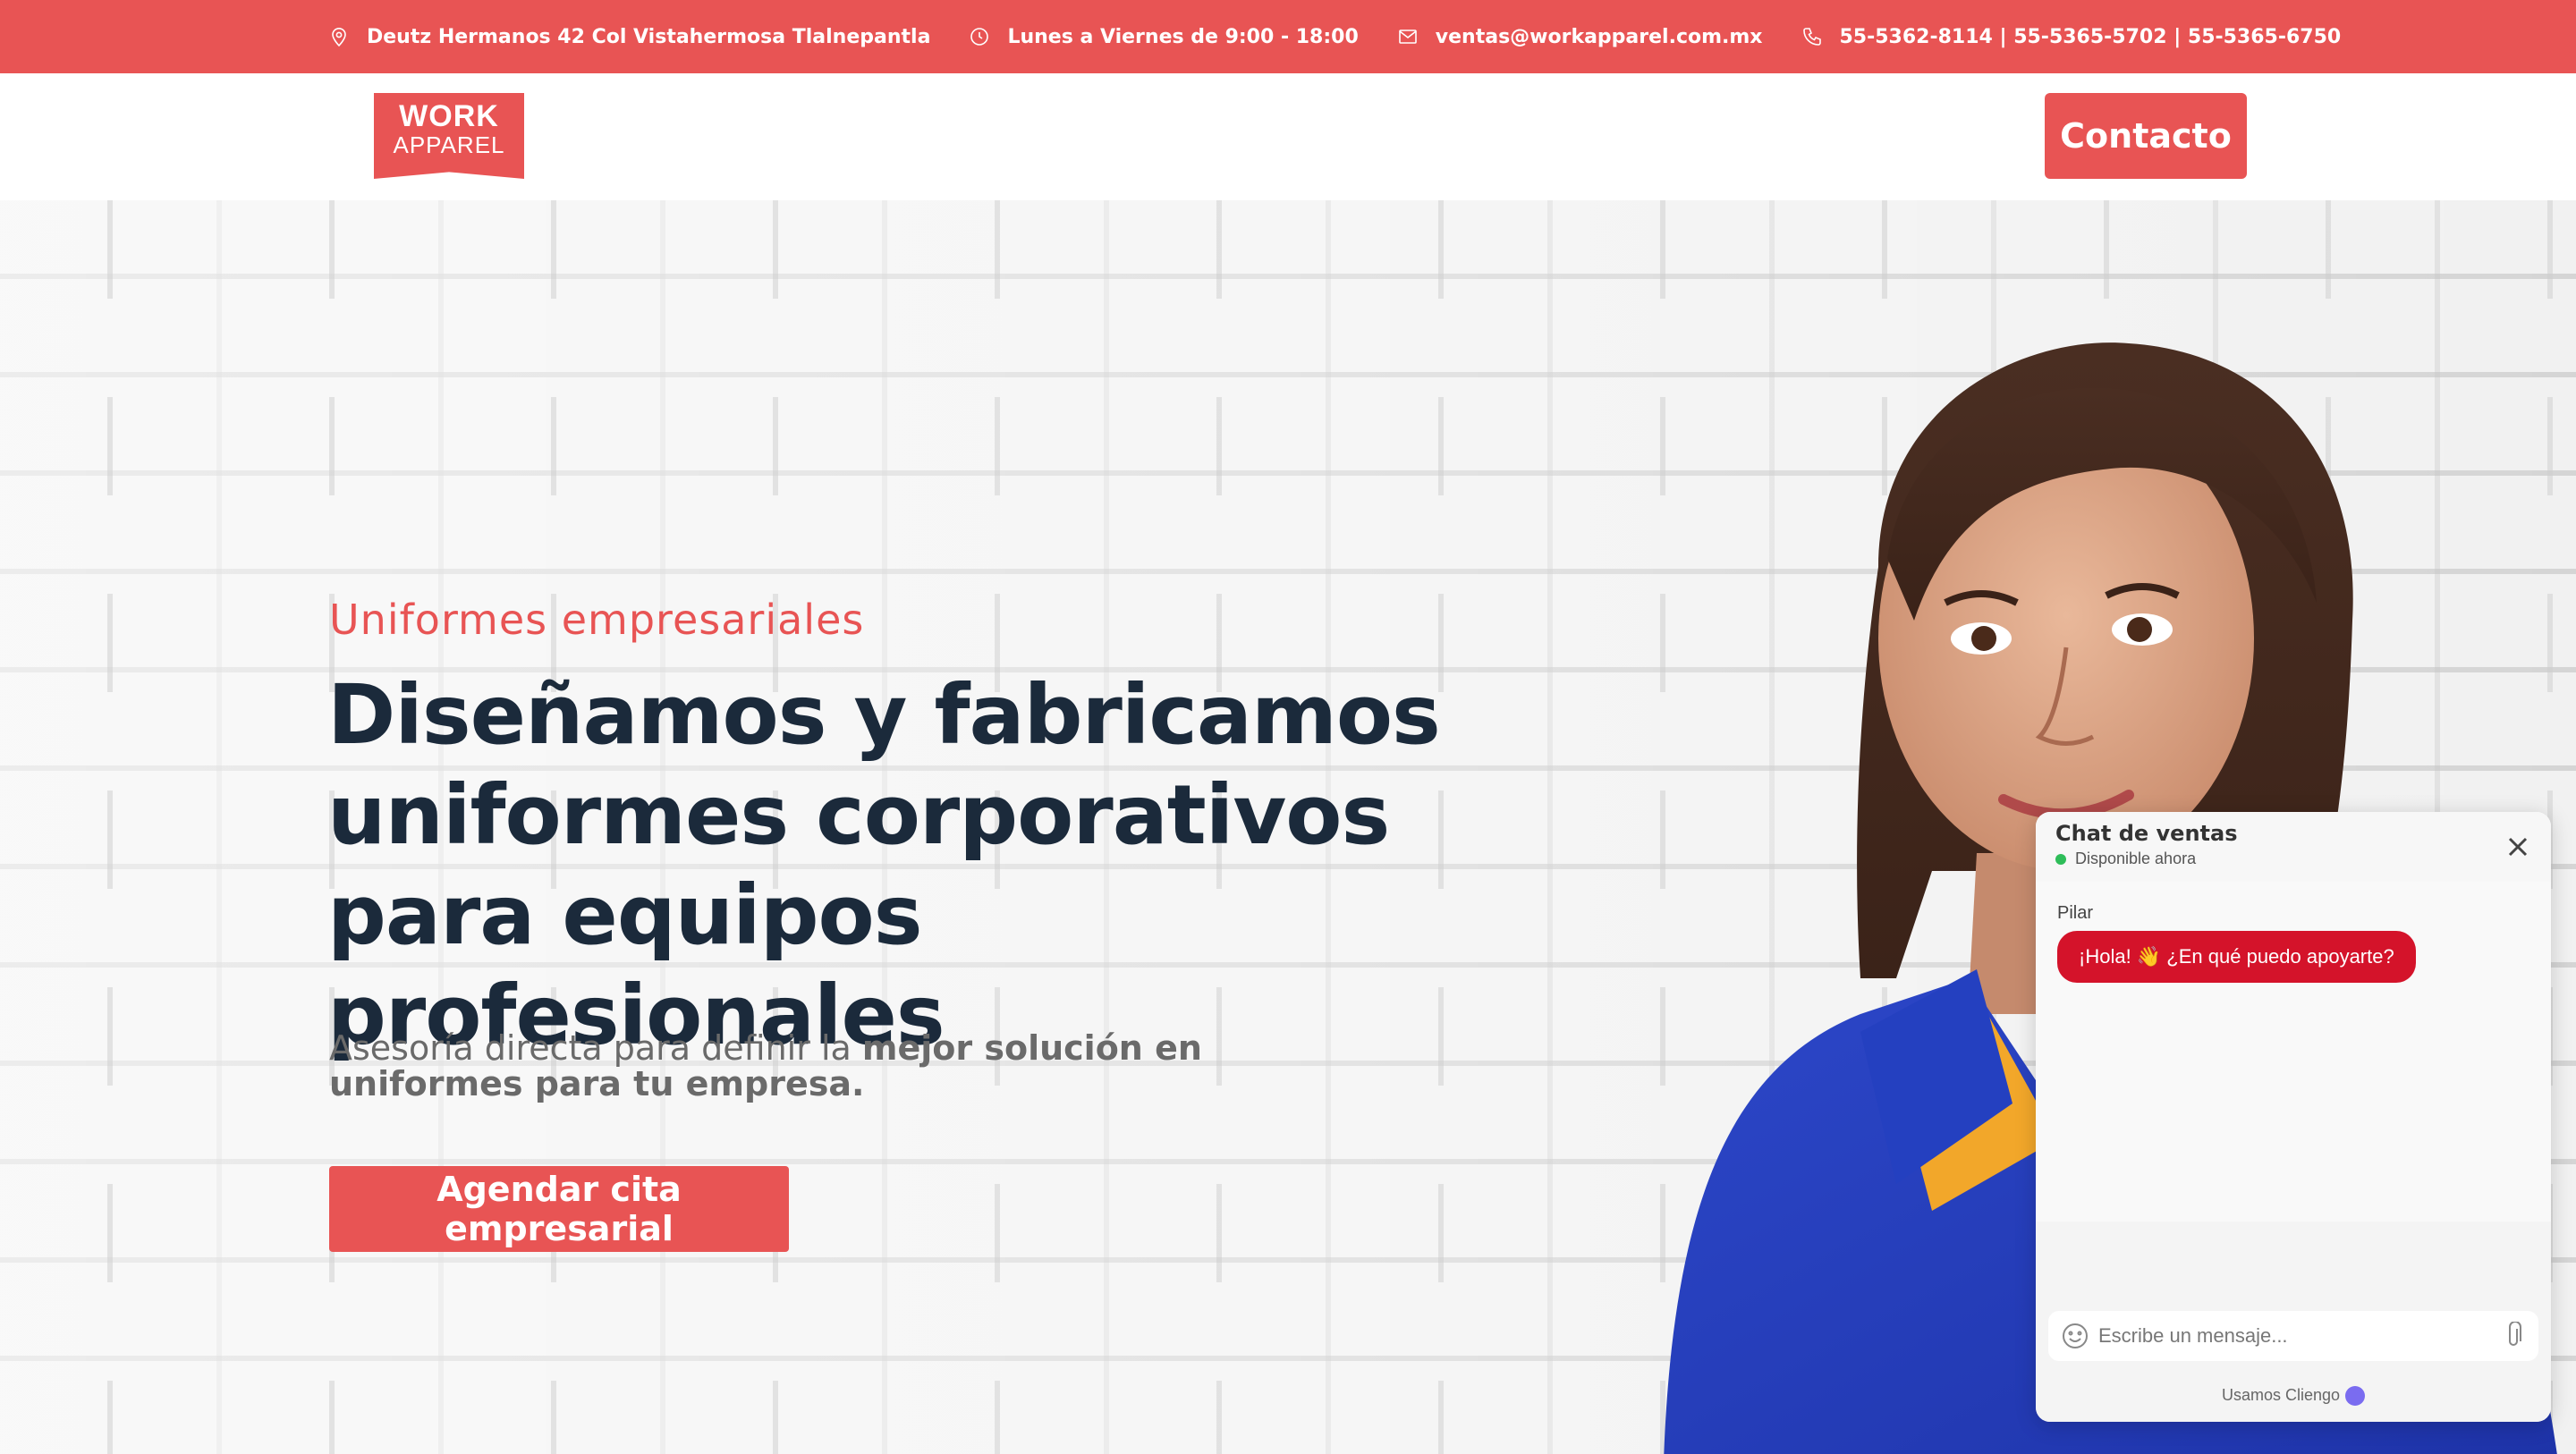 The height and width of the screenshot is (1454, 2576). What do you see at coordinates (2517, 847) in the screenshot?
I see `close-icon` at bounding box center [2517, 847].